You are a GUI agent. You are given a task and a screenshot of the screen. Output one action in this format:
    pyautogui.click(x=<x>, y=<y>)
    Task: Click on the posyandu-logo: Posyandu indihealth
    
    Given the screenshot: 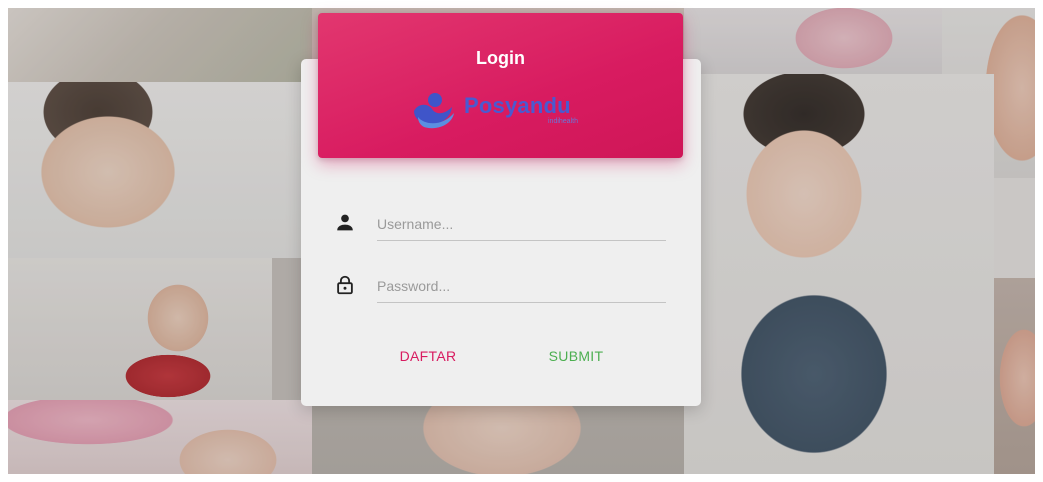 What is the action you would take?
    pyautogui.click(x=500, y=112)
    